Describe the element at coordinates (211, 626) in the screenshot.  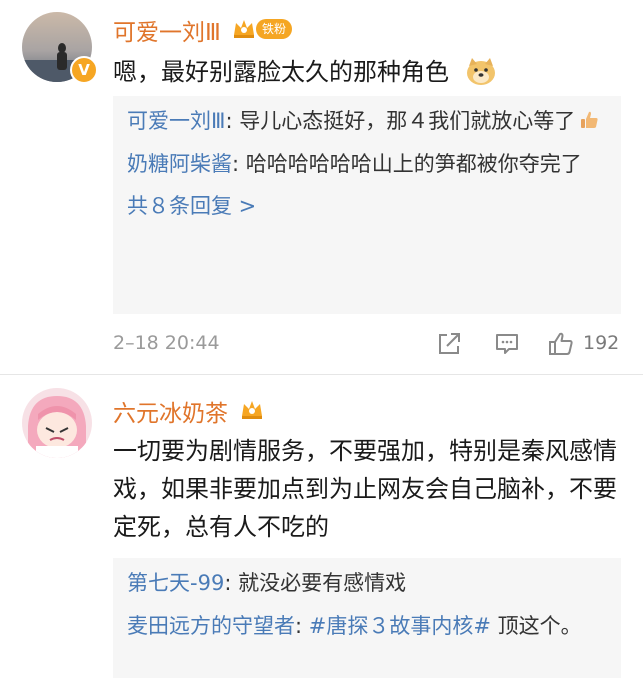
I see `reply-author: 麦田远方的守望者` at that location.